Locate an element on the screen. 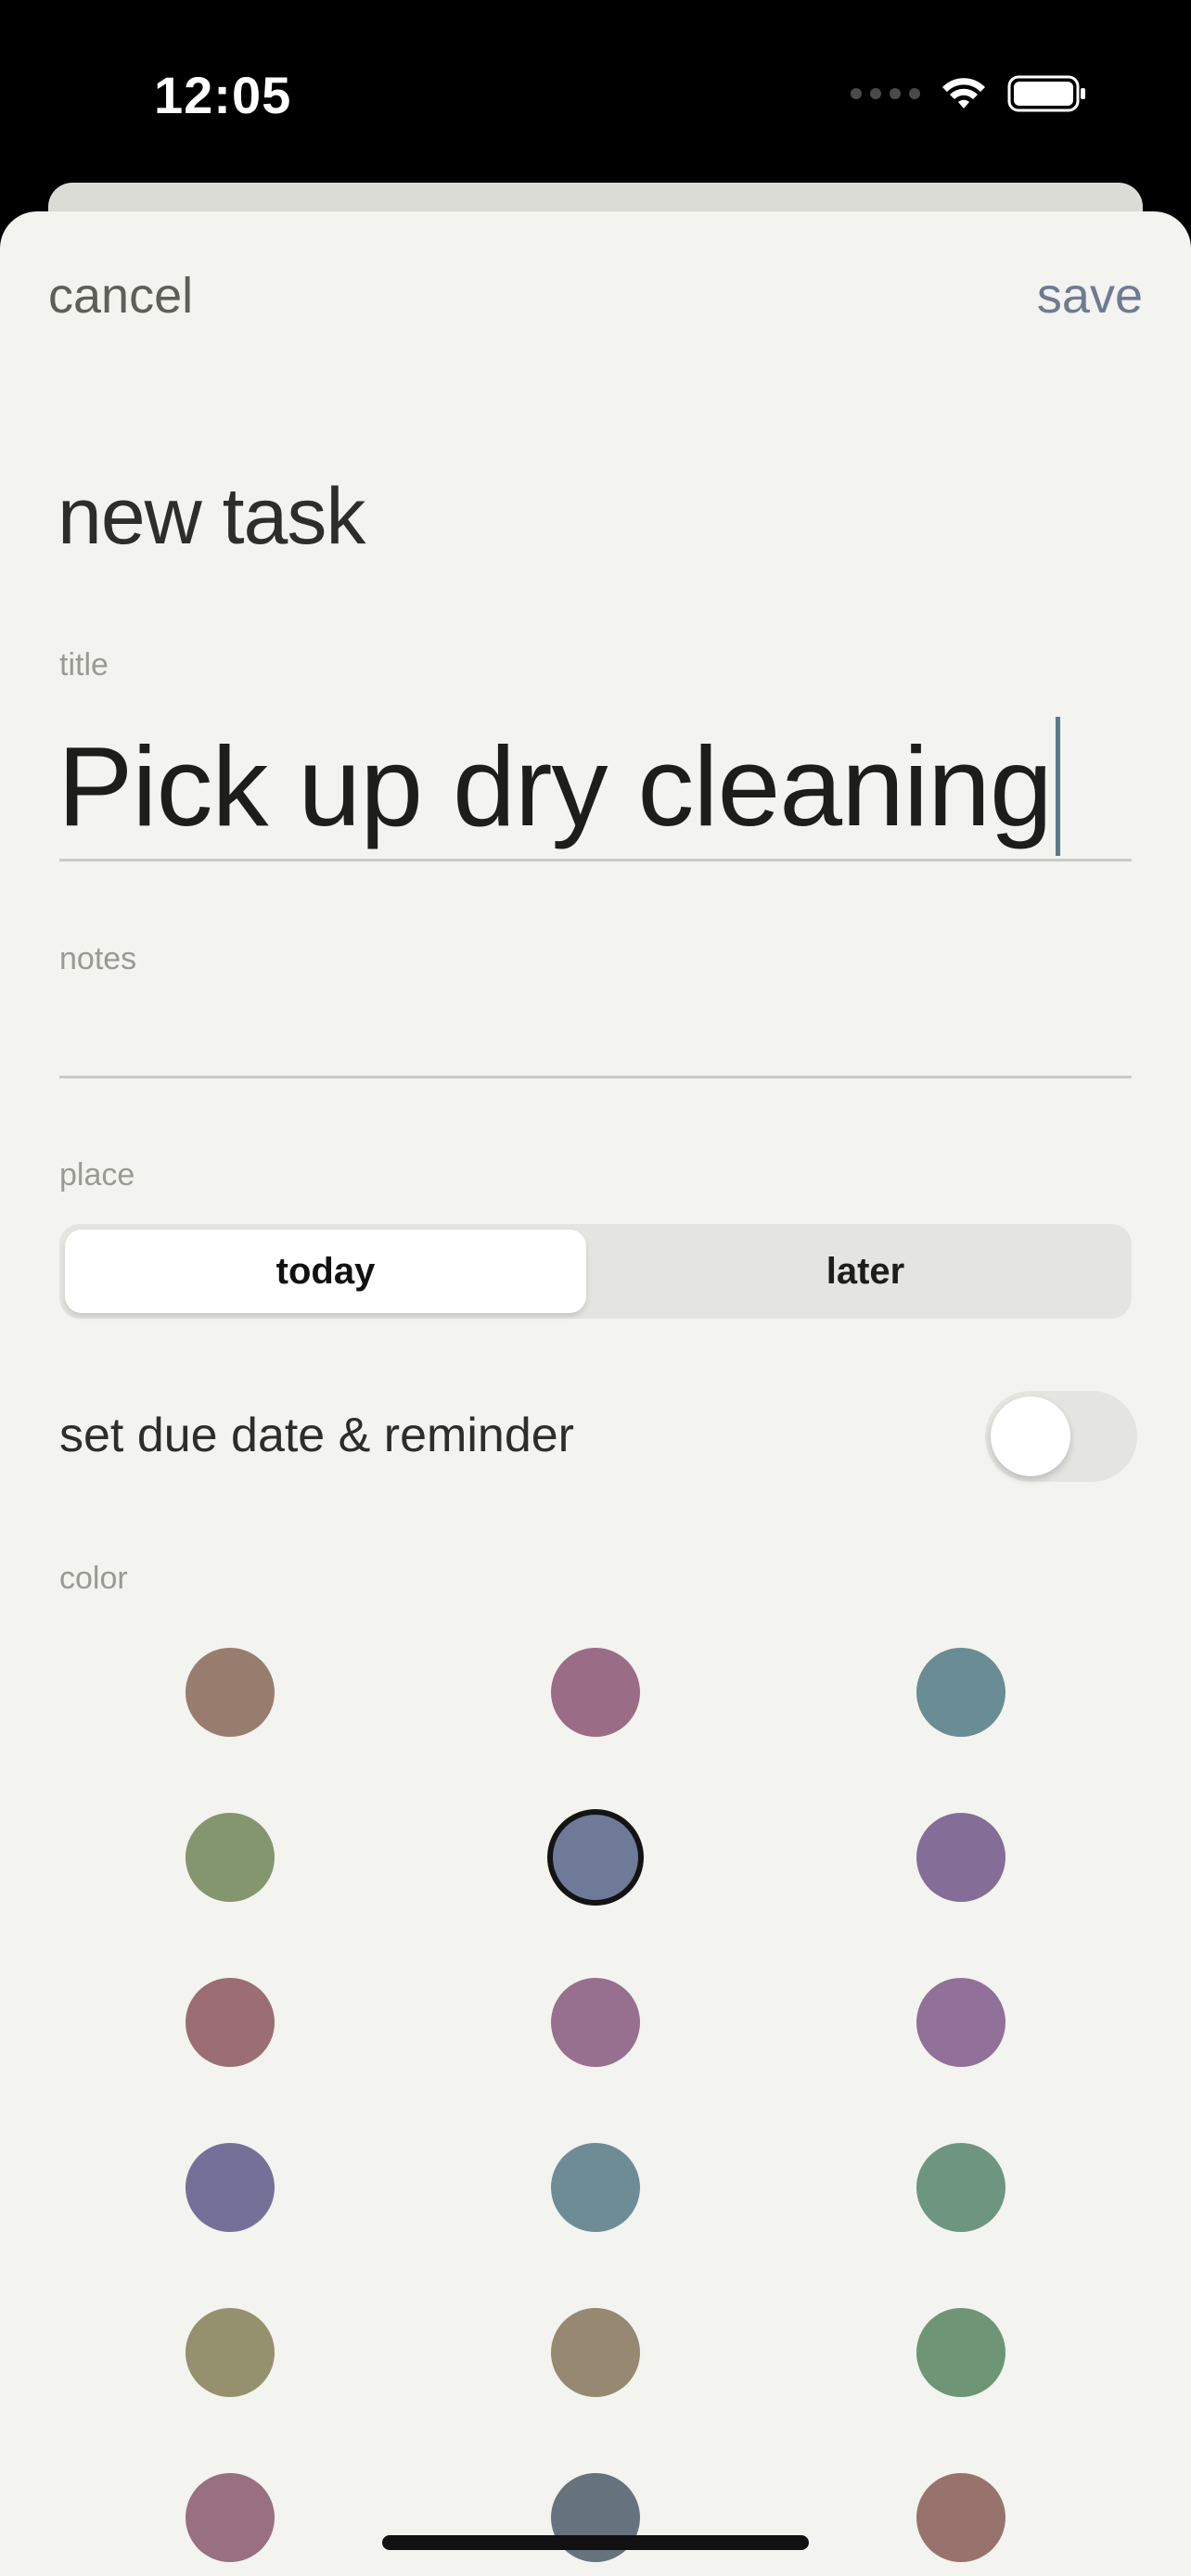 The height and width of the screenshot is (2576, 1191). status-time: 12:05 is located at coordinates (223, 95).